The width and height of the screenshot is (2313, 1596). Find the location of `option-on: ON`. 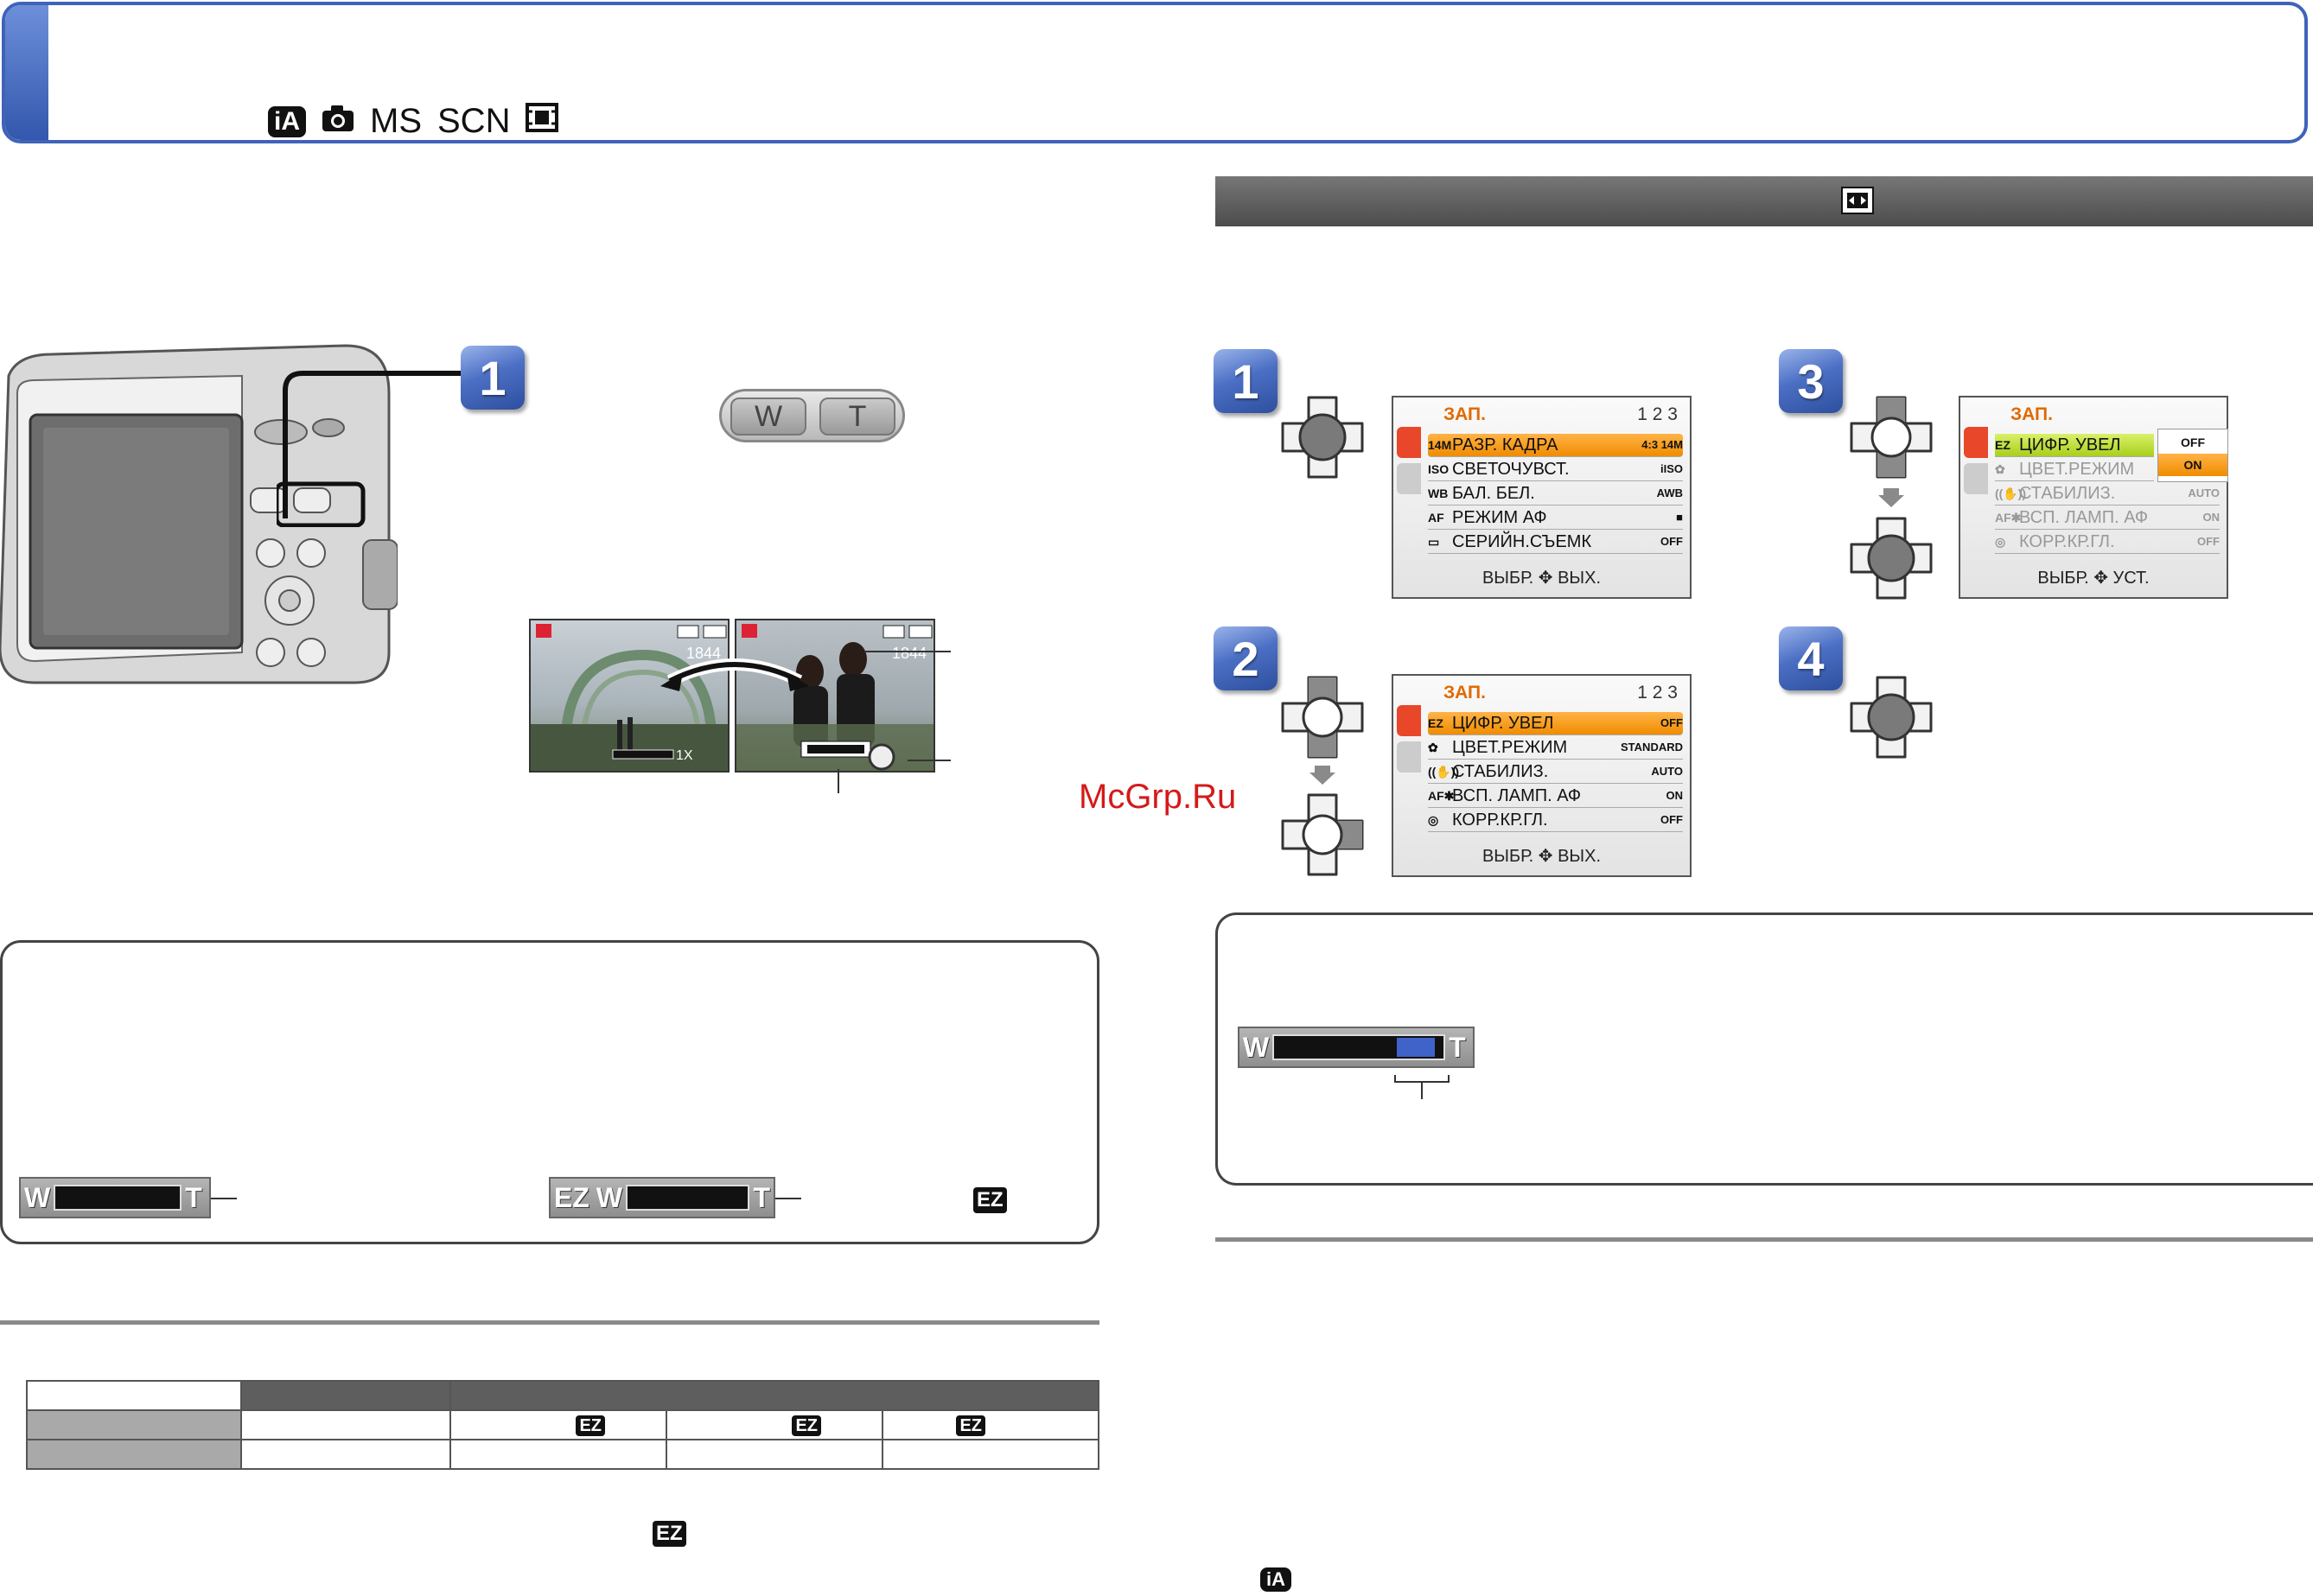

option-on: ON is located at coordinates (2192, 465).